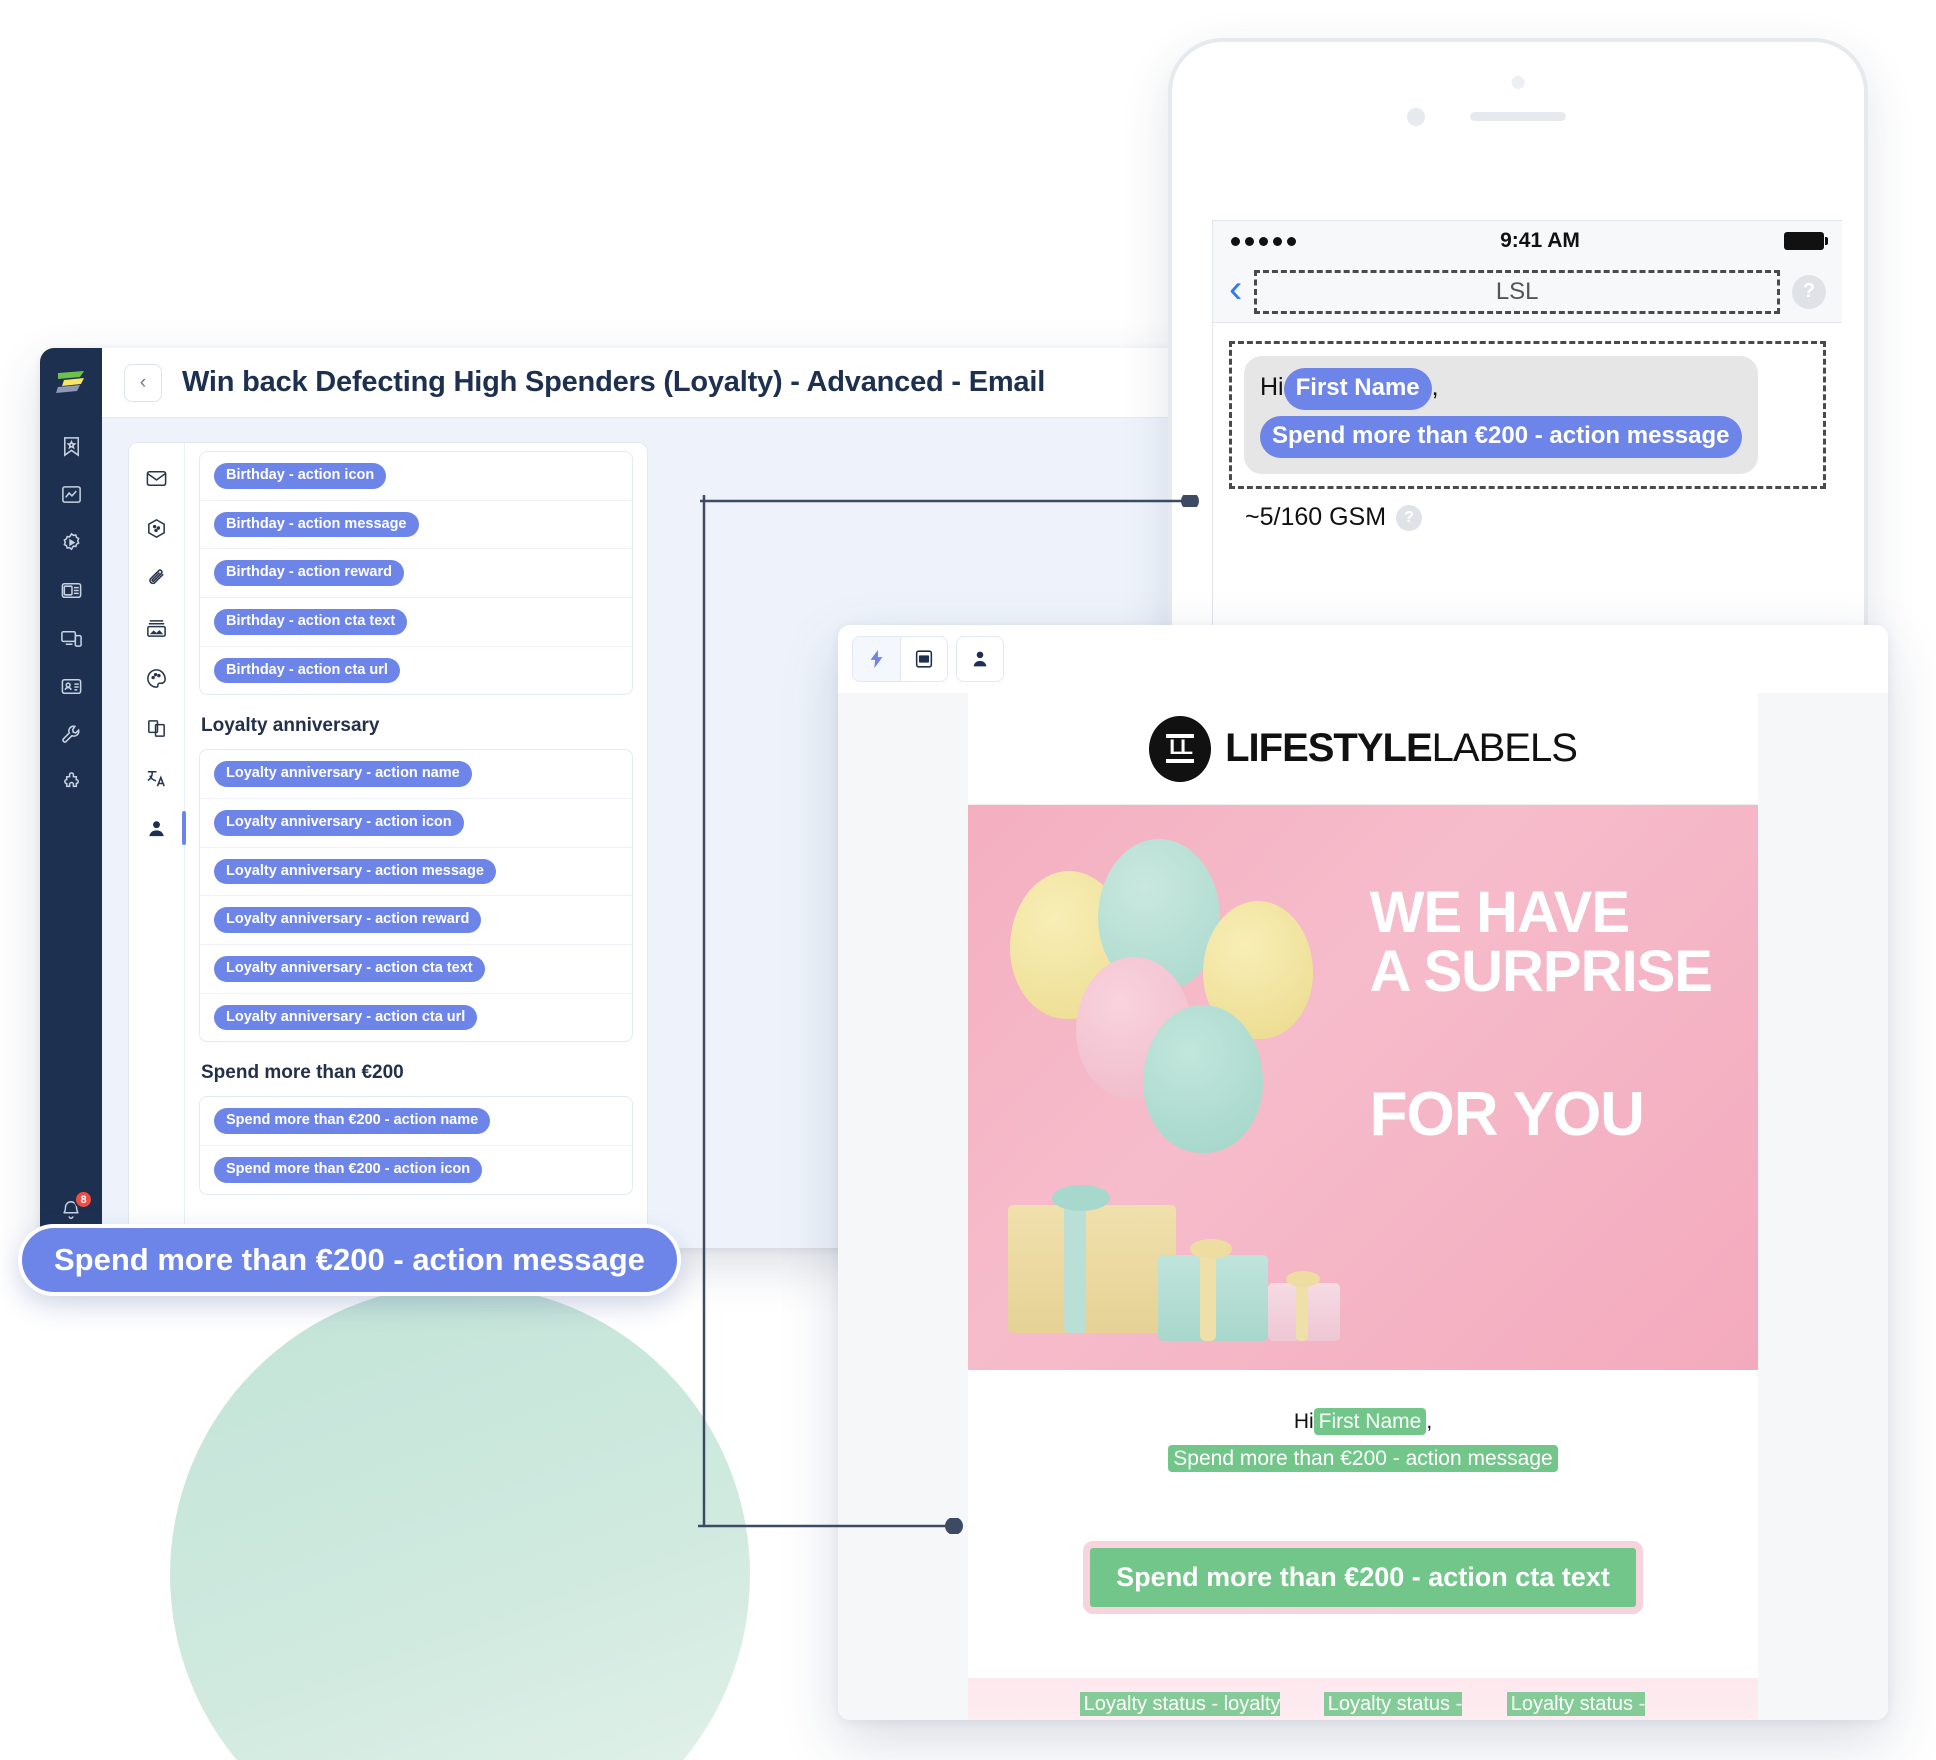 Image resolution: width=1936 pixels, height=1760 pixels. What do you see at coordinates (704, 1012) in the screenshot?
I see `connector-vertical-left` at bounding box center [704, 1012].